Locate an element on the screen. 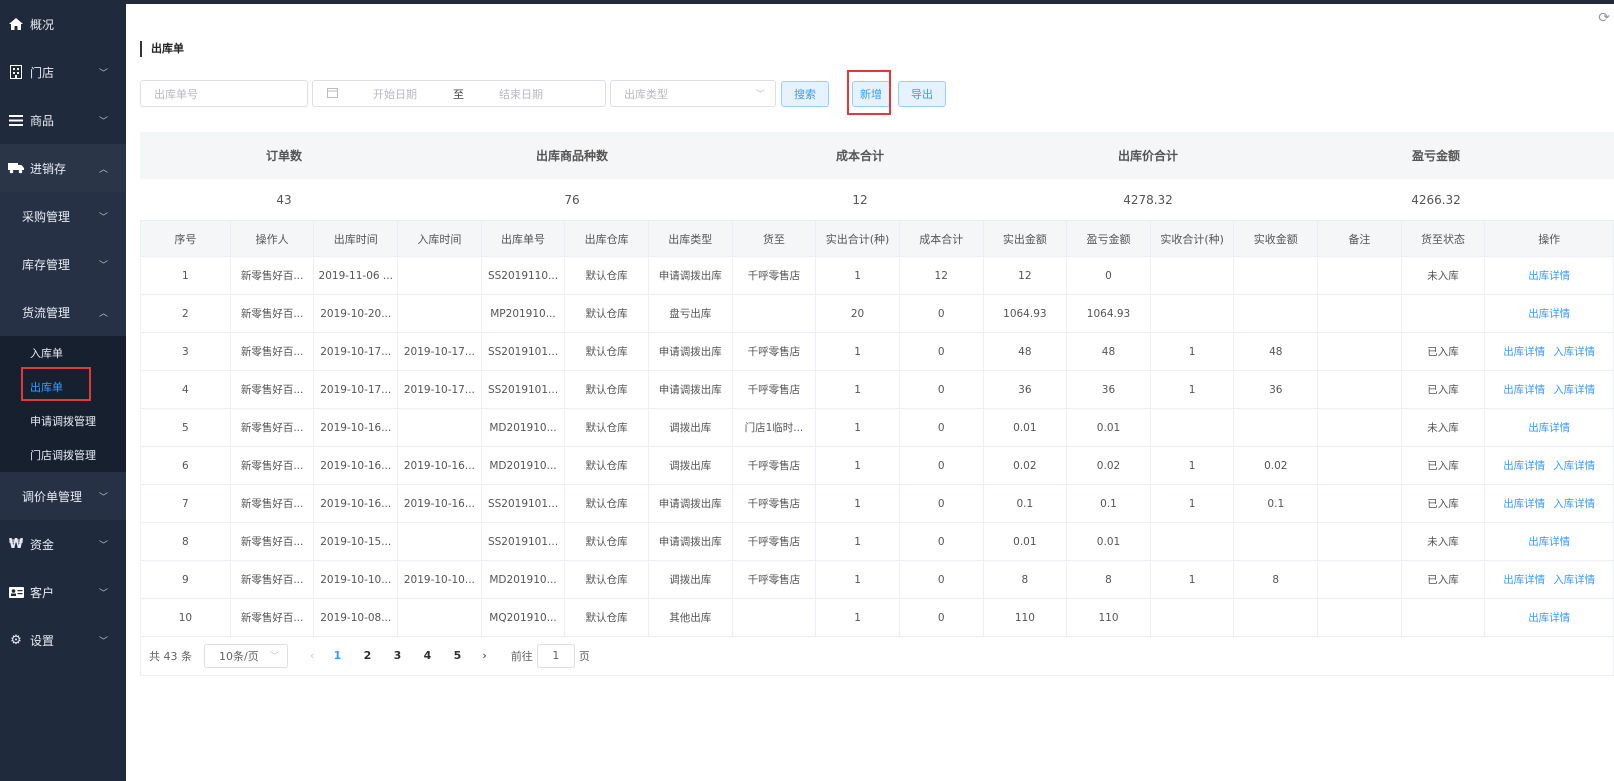 The width and height of the screenshot is (1614, 781). sidebar-item-label: 资金 is located at coordinates (42, 544).